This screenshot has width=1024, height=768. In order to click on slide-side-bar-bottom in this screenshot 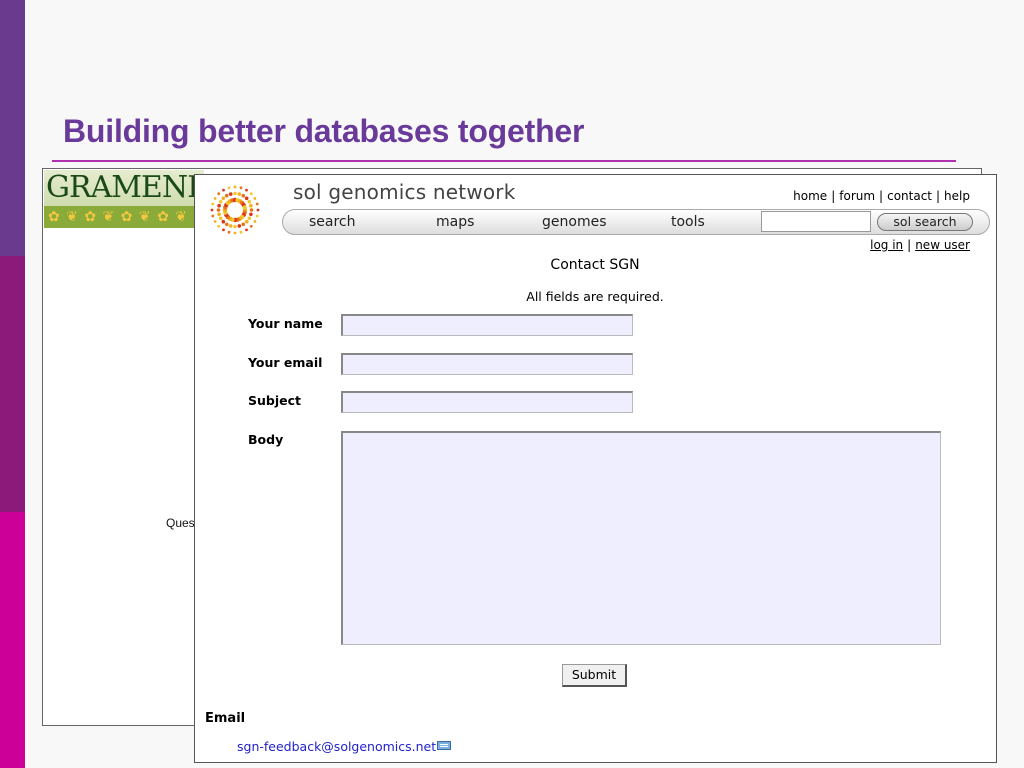, I will do `click(12, 640)`.